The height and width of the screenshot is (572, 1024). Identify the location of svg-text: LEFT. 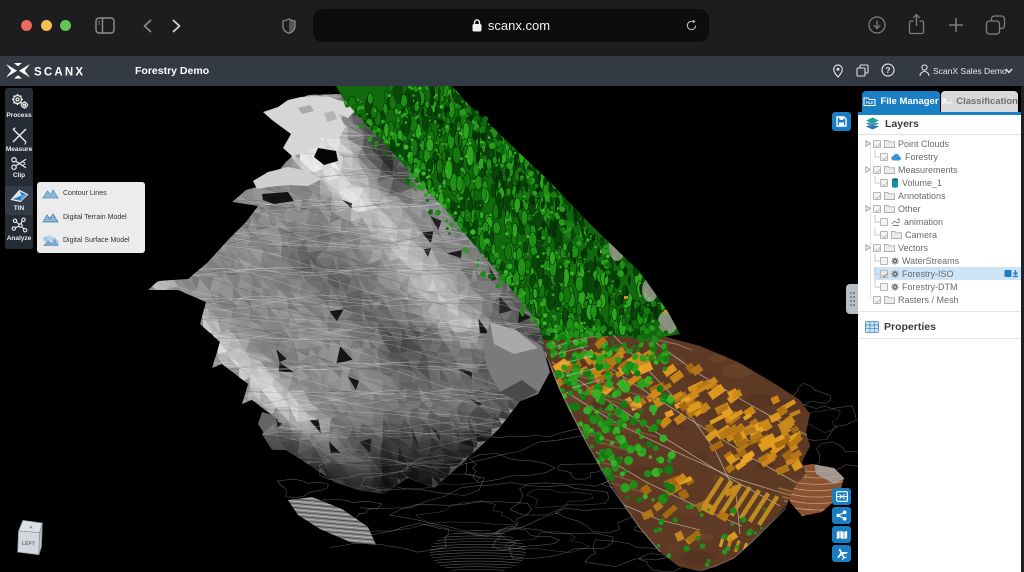
(29, 544).